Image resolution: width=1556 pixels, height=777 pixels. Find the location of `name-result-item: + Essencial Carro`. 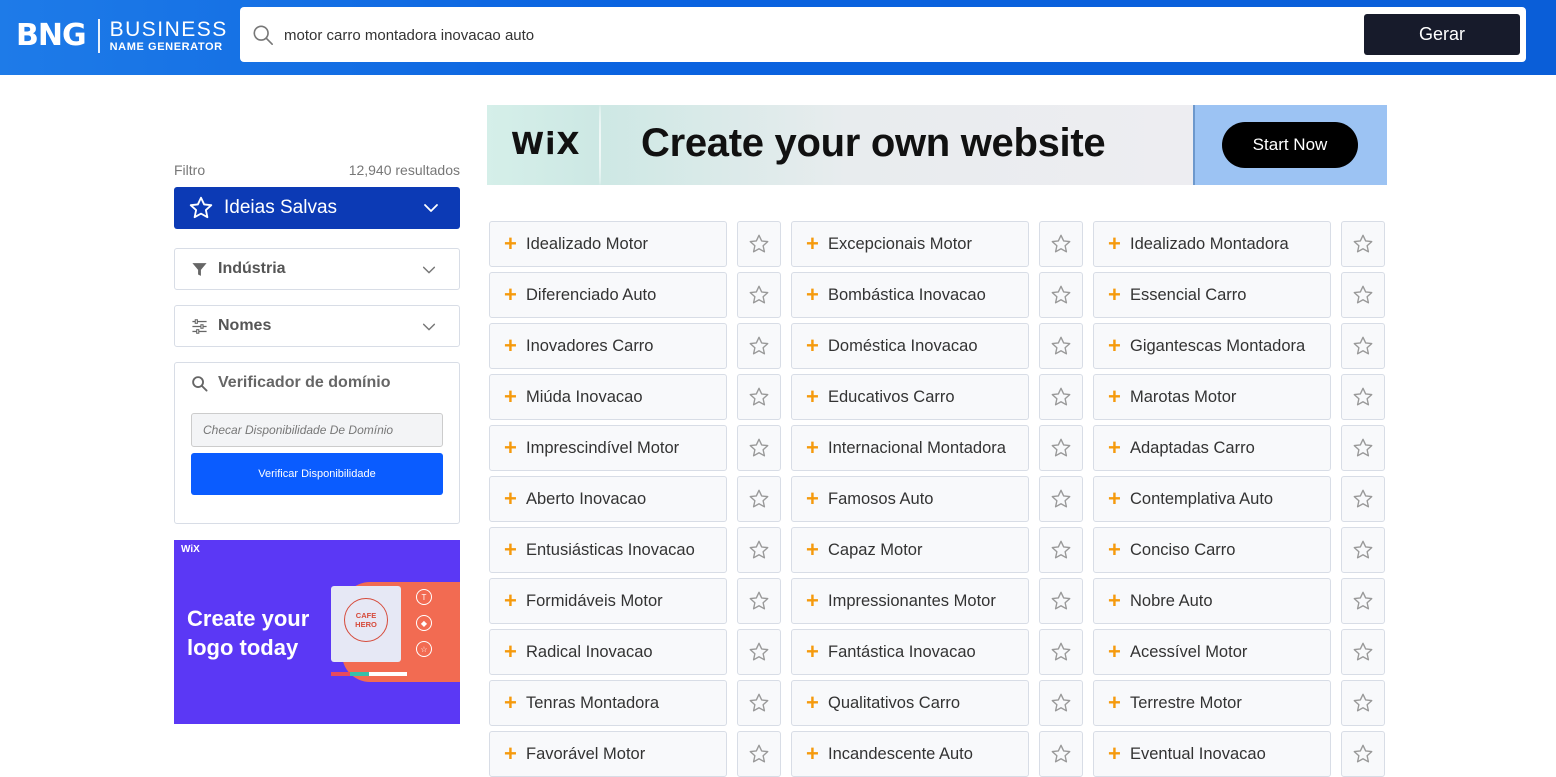

name-result-item: + Essencial Carro is located at coordinates (1212, 295).